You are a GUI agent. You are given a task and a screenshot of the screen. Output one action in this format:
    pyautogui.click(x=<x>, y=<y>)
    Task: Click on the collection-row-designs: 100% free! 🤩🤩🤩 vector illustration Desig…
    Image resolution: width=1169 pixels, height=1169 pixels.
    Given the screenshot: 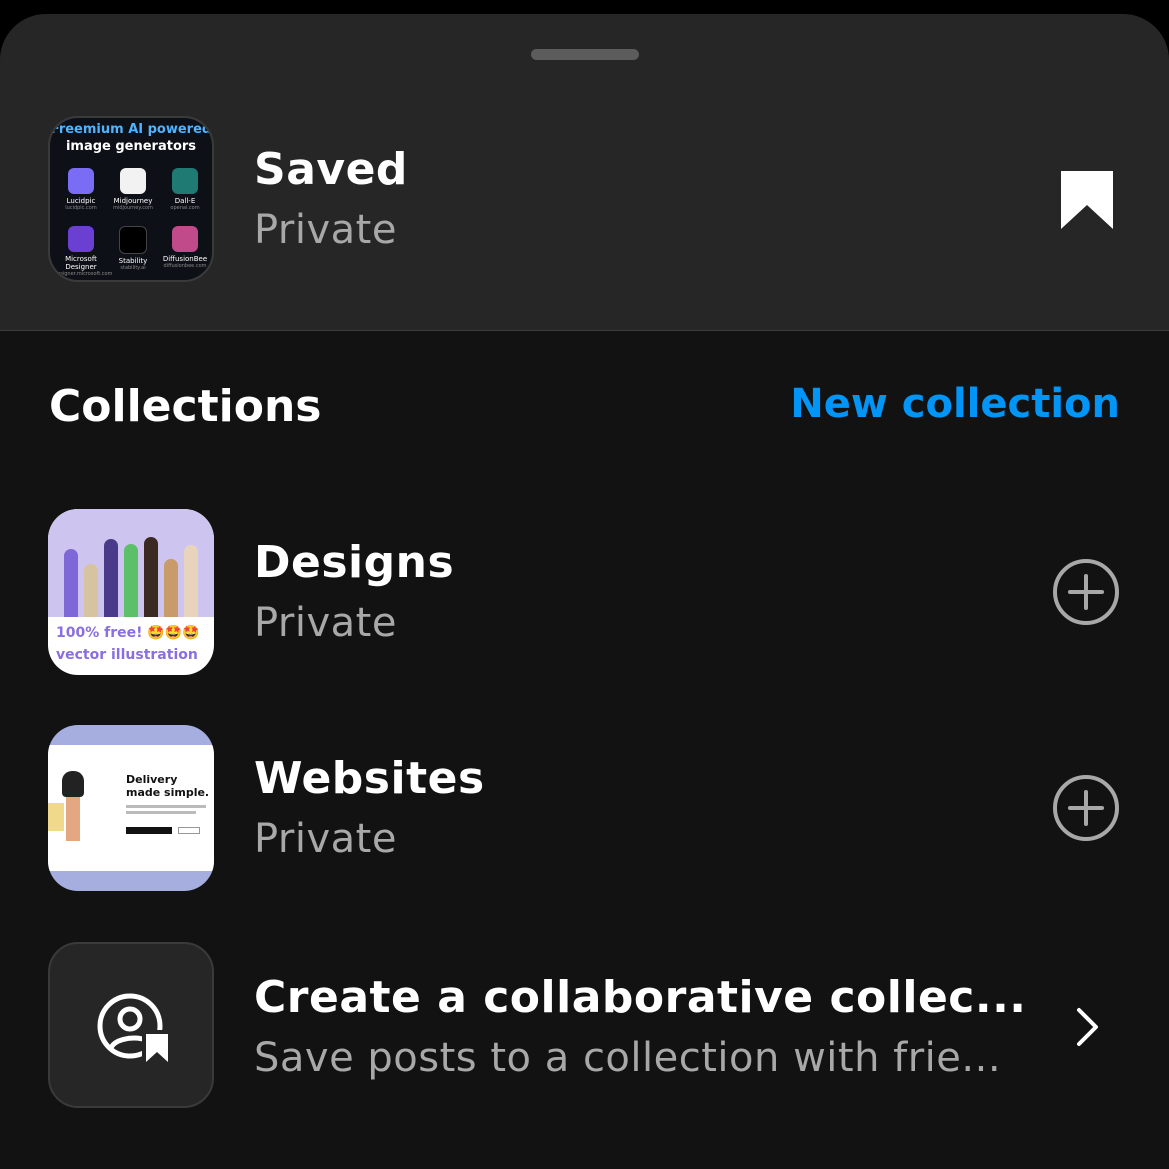 What is the action you would take?
    pyautogui.click(x=584, y=592)
    